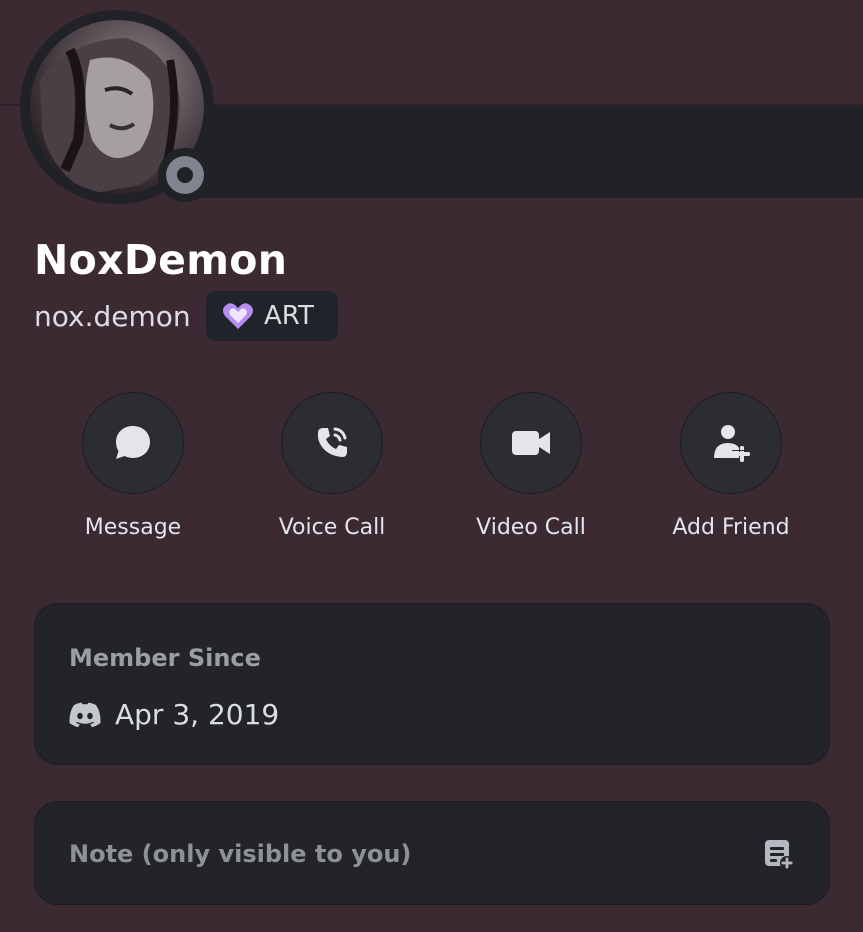  I want to click on add-friend-action: Add Friend, so click(731, 466).